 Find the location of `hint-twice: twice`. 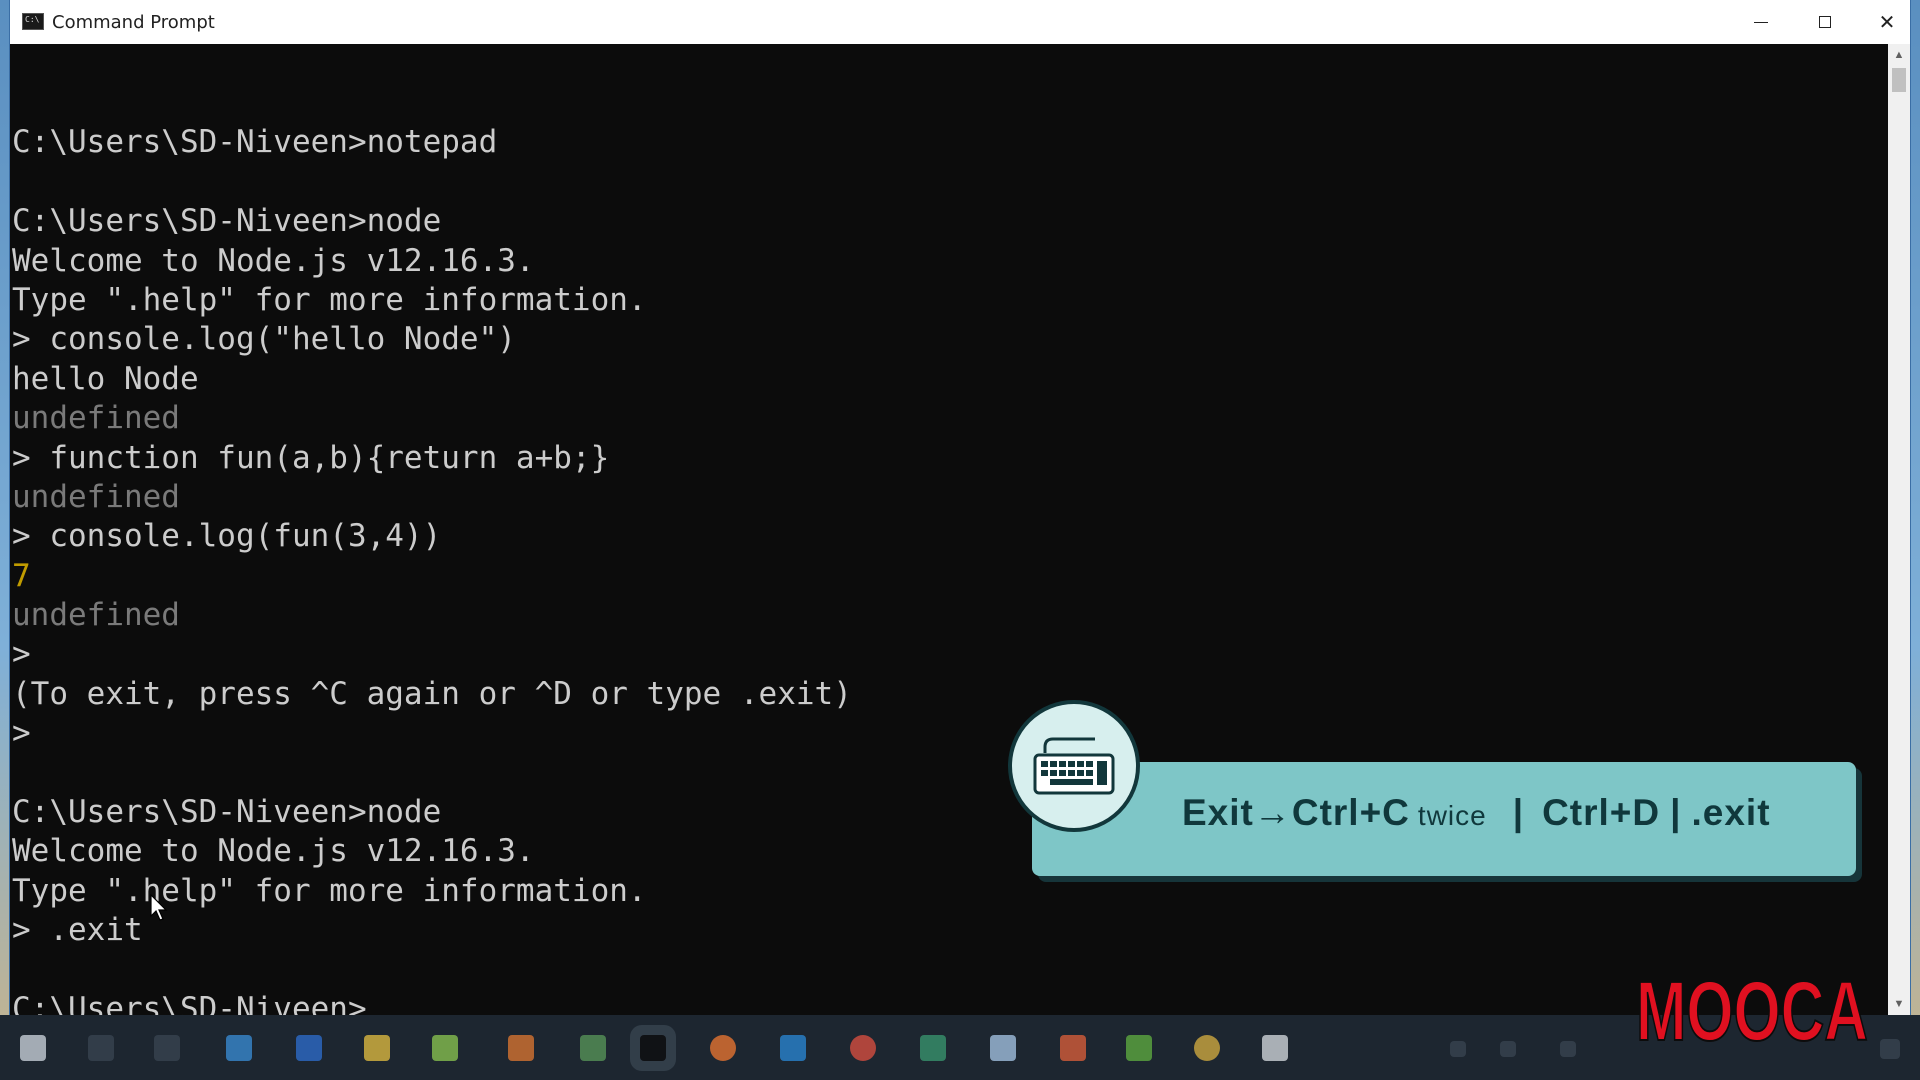

hint-twice: twice is located at coordinates (1452, 815).